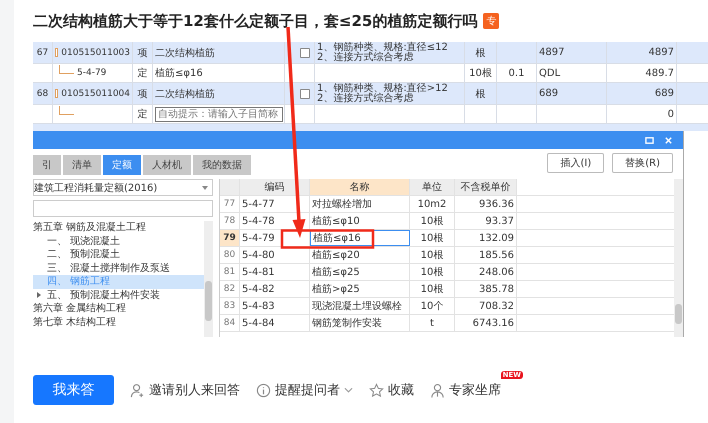  I want to click on table-cell: 1、钢筋种类、规格:直径≤12 2、连接方式综合考虑, so click(382, 52).